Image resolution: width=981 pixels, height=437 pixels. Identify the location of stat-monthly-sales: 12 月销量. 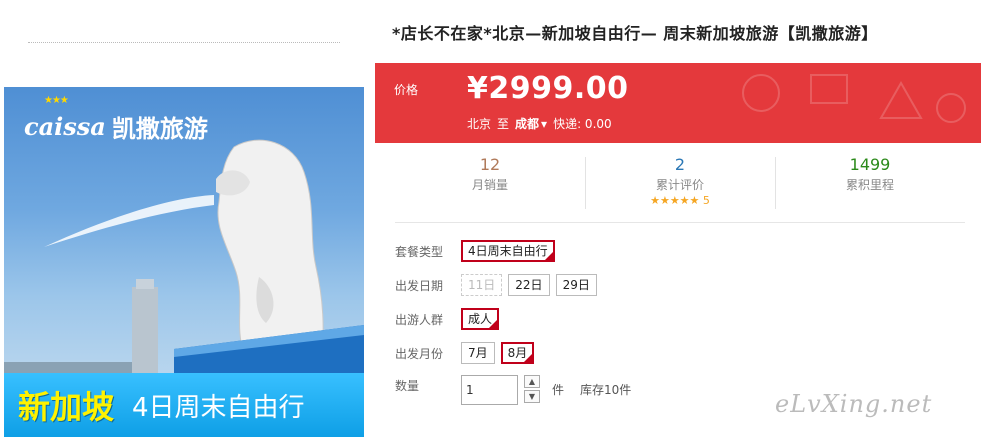
(490, 183).